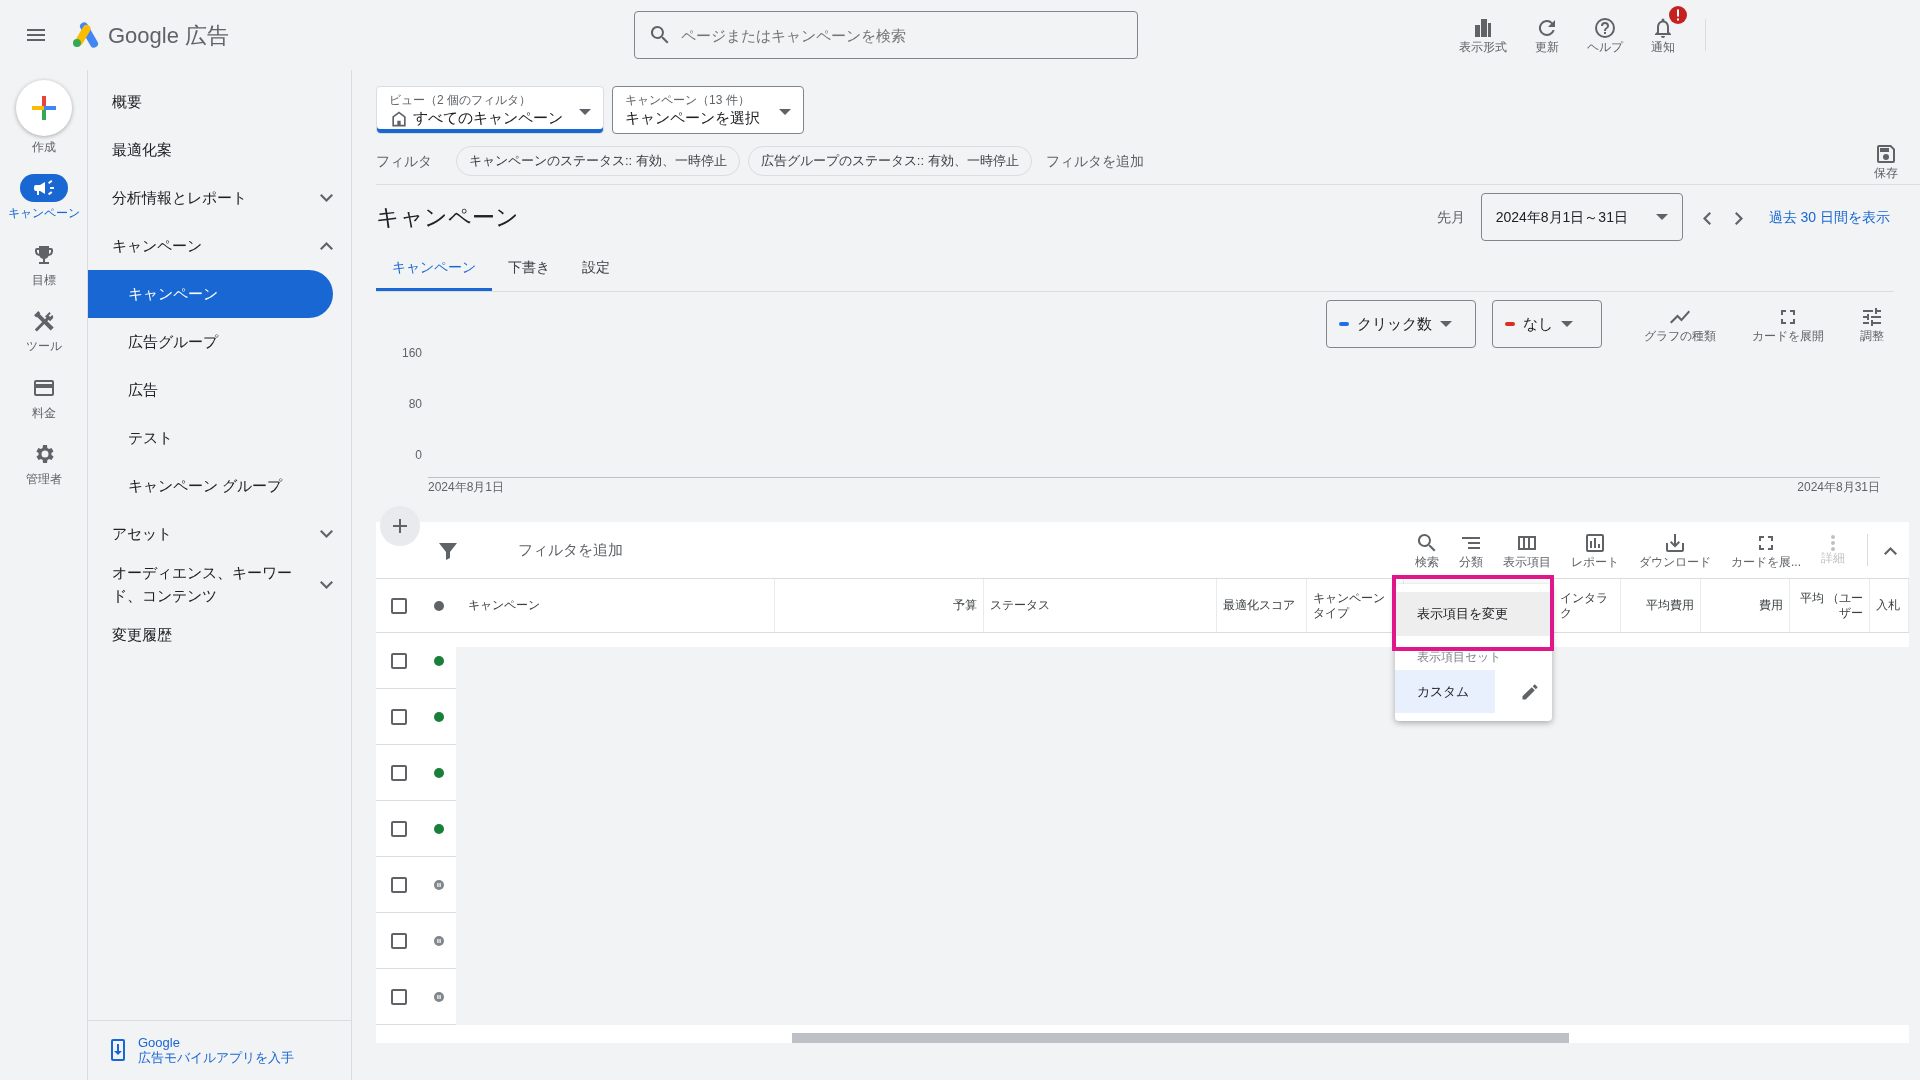 The image size is (1920, 1080). What do you see at coordinates (1530, 692) in the screenshot?
I see `pencil-icon` at bounding box center [1530, 692].